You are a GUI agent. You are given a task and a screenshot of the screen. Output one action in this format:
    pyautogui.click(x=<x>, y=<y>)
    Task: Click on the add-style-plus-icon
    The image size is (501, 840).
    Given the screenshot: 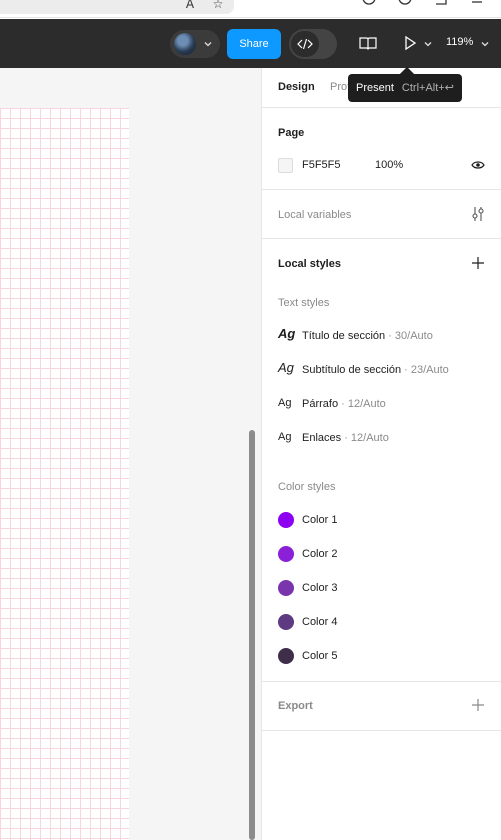 What is the action you would take?
    pyautogui.click(x=478, y=263)
    